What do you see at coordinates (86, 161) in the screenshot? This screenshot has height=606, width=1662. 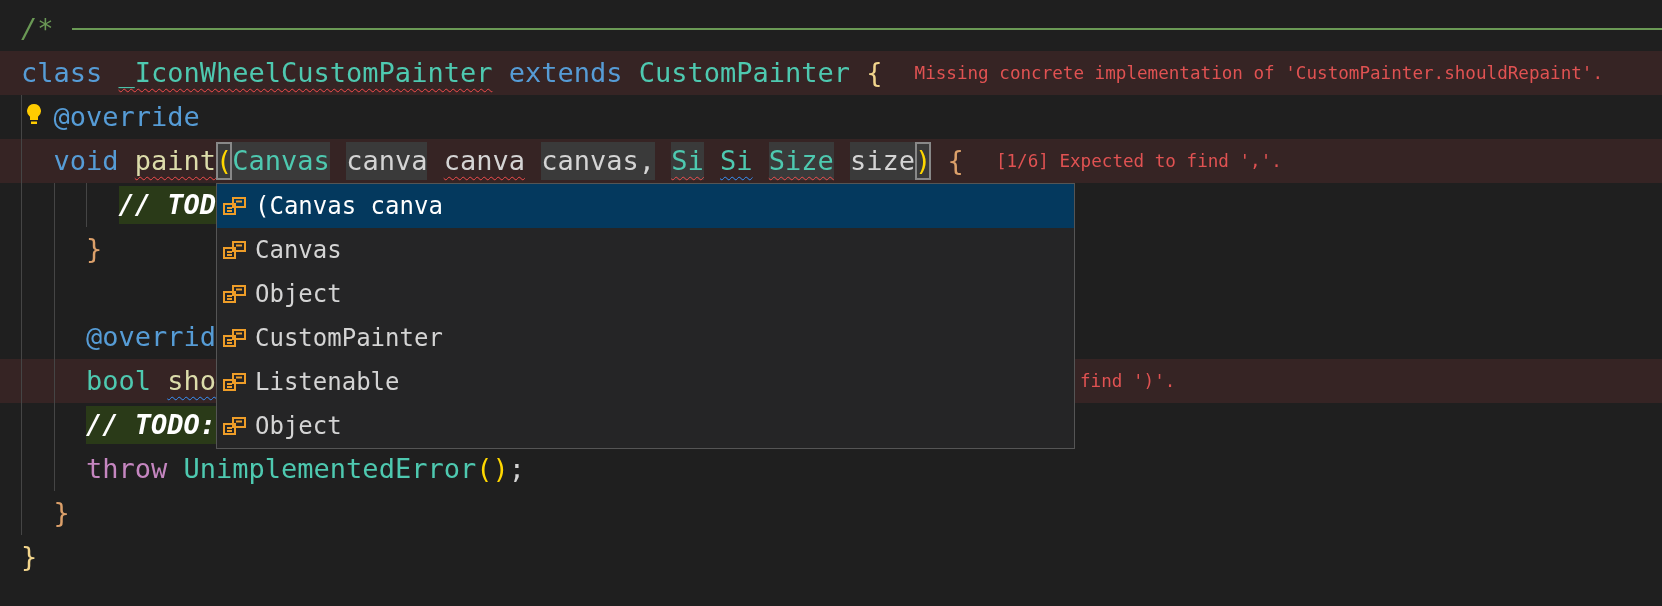 I see `keyword-token: void` at bounding box center [86, 161].